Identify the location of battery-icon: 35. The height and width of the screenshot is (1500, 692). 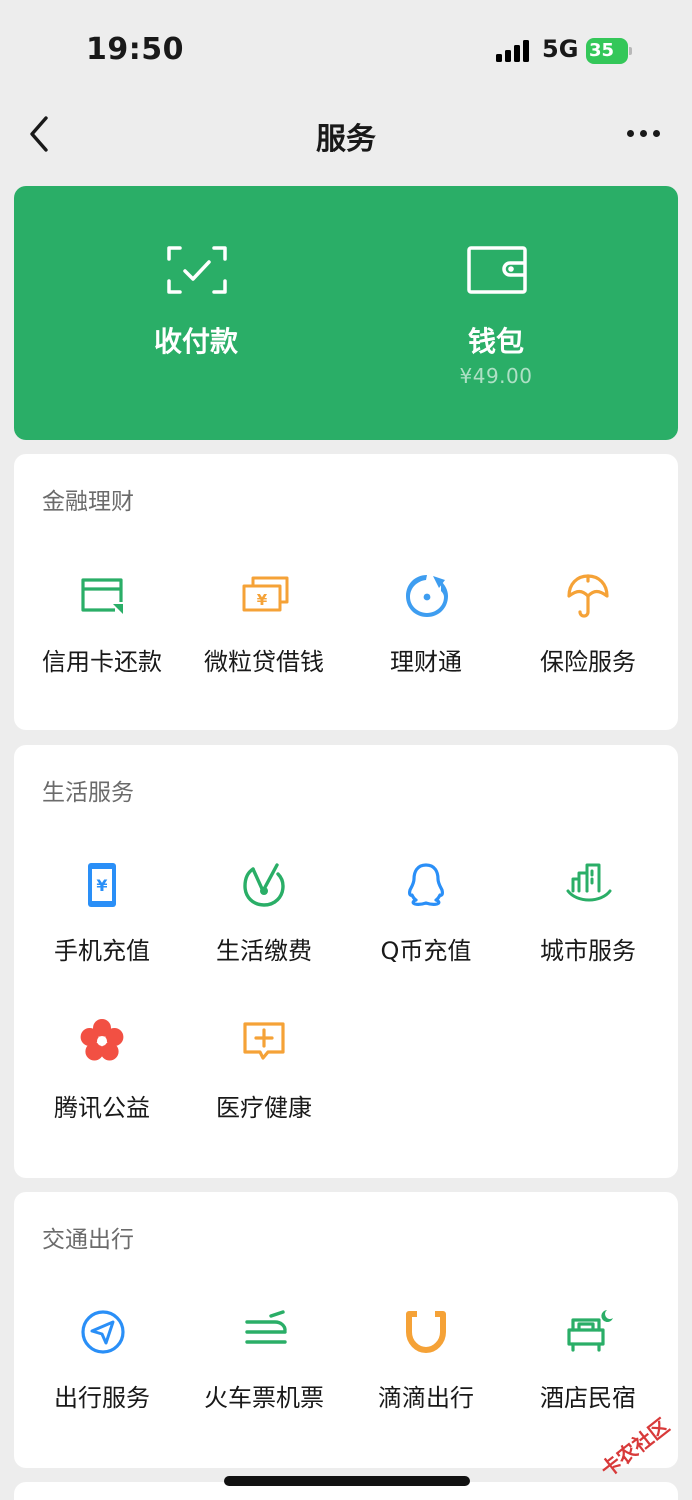
(609, 51).